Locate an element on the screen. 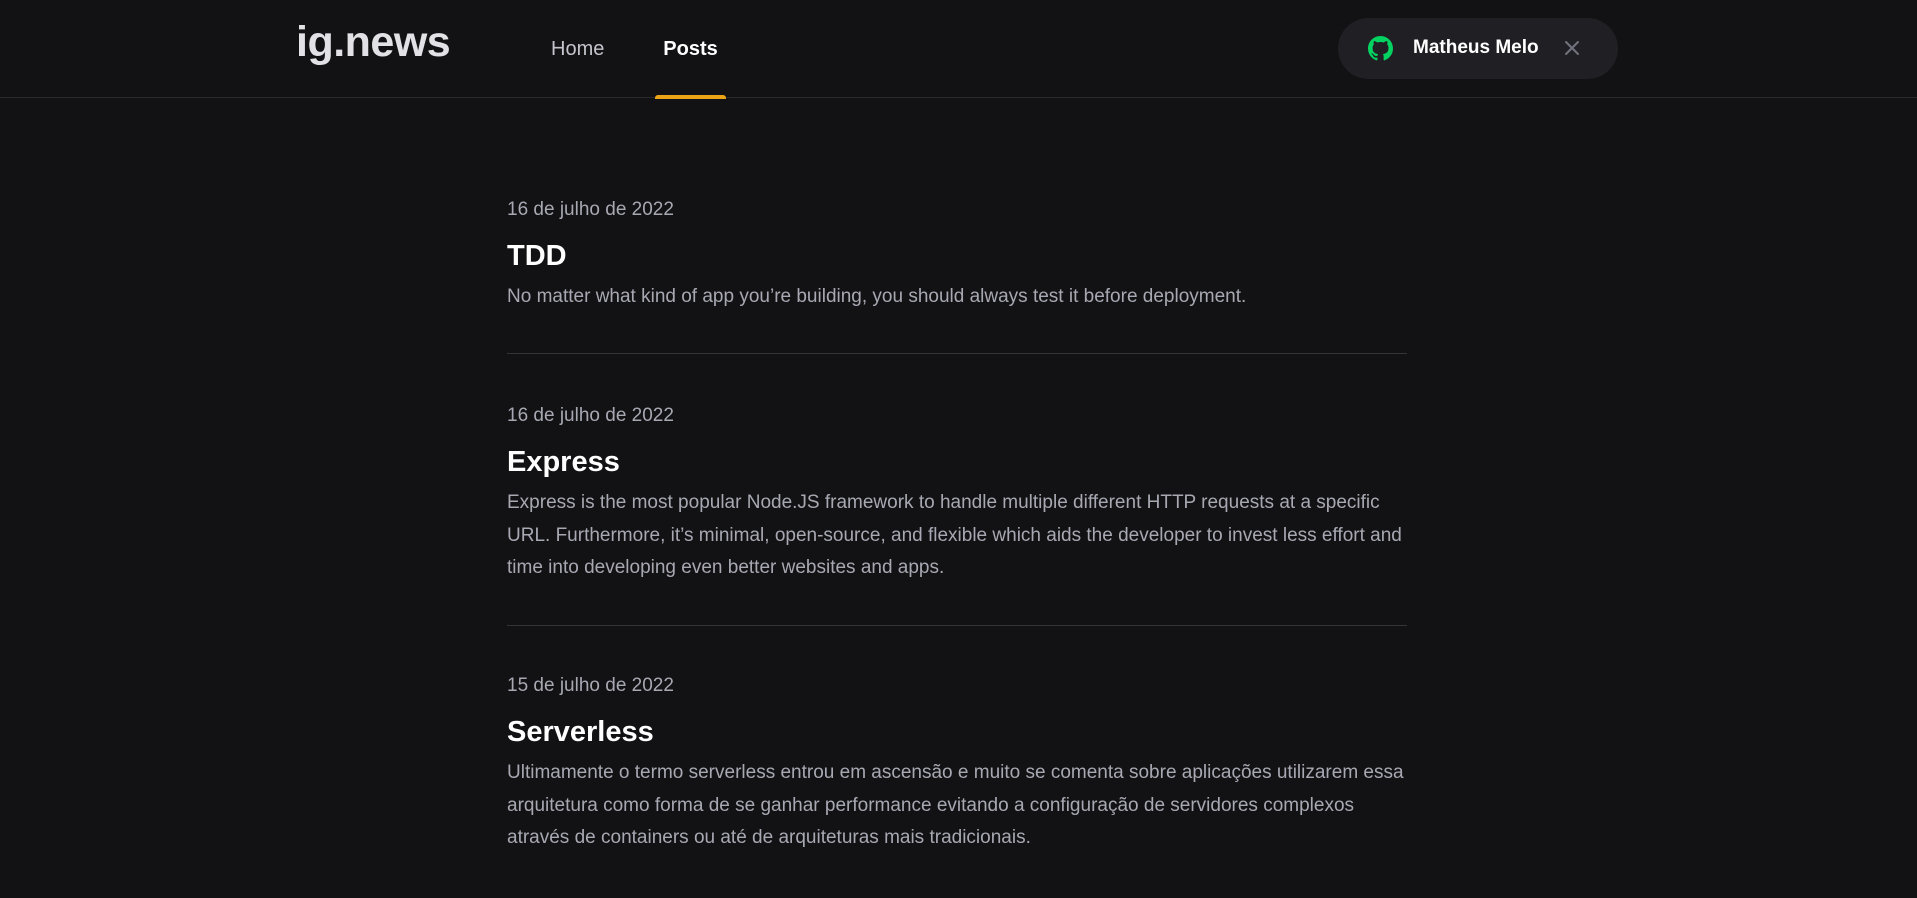 The image size is (1917, 898). github-icon is located at coordinates (1380, 48).